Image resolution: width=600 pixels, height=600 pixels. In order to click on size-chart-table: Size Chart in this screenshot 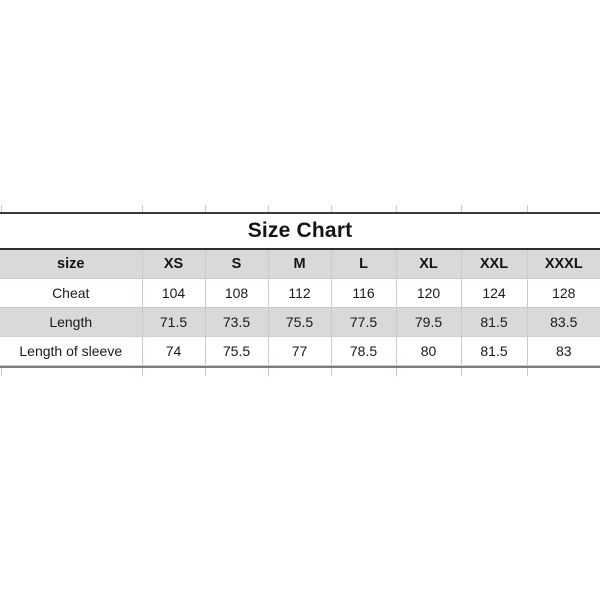, I will do `click(300, 231)`.